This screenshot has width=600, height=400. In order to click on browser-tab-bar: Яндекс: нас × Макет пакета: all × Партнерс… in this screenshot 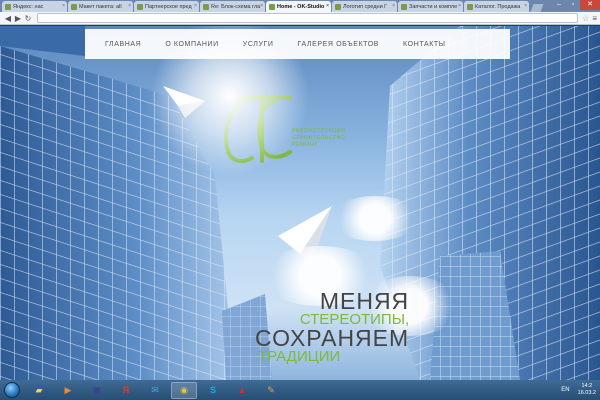, I will do `click(300, 6)`.